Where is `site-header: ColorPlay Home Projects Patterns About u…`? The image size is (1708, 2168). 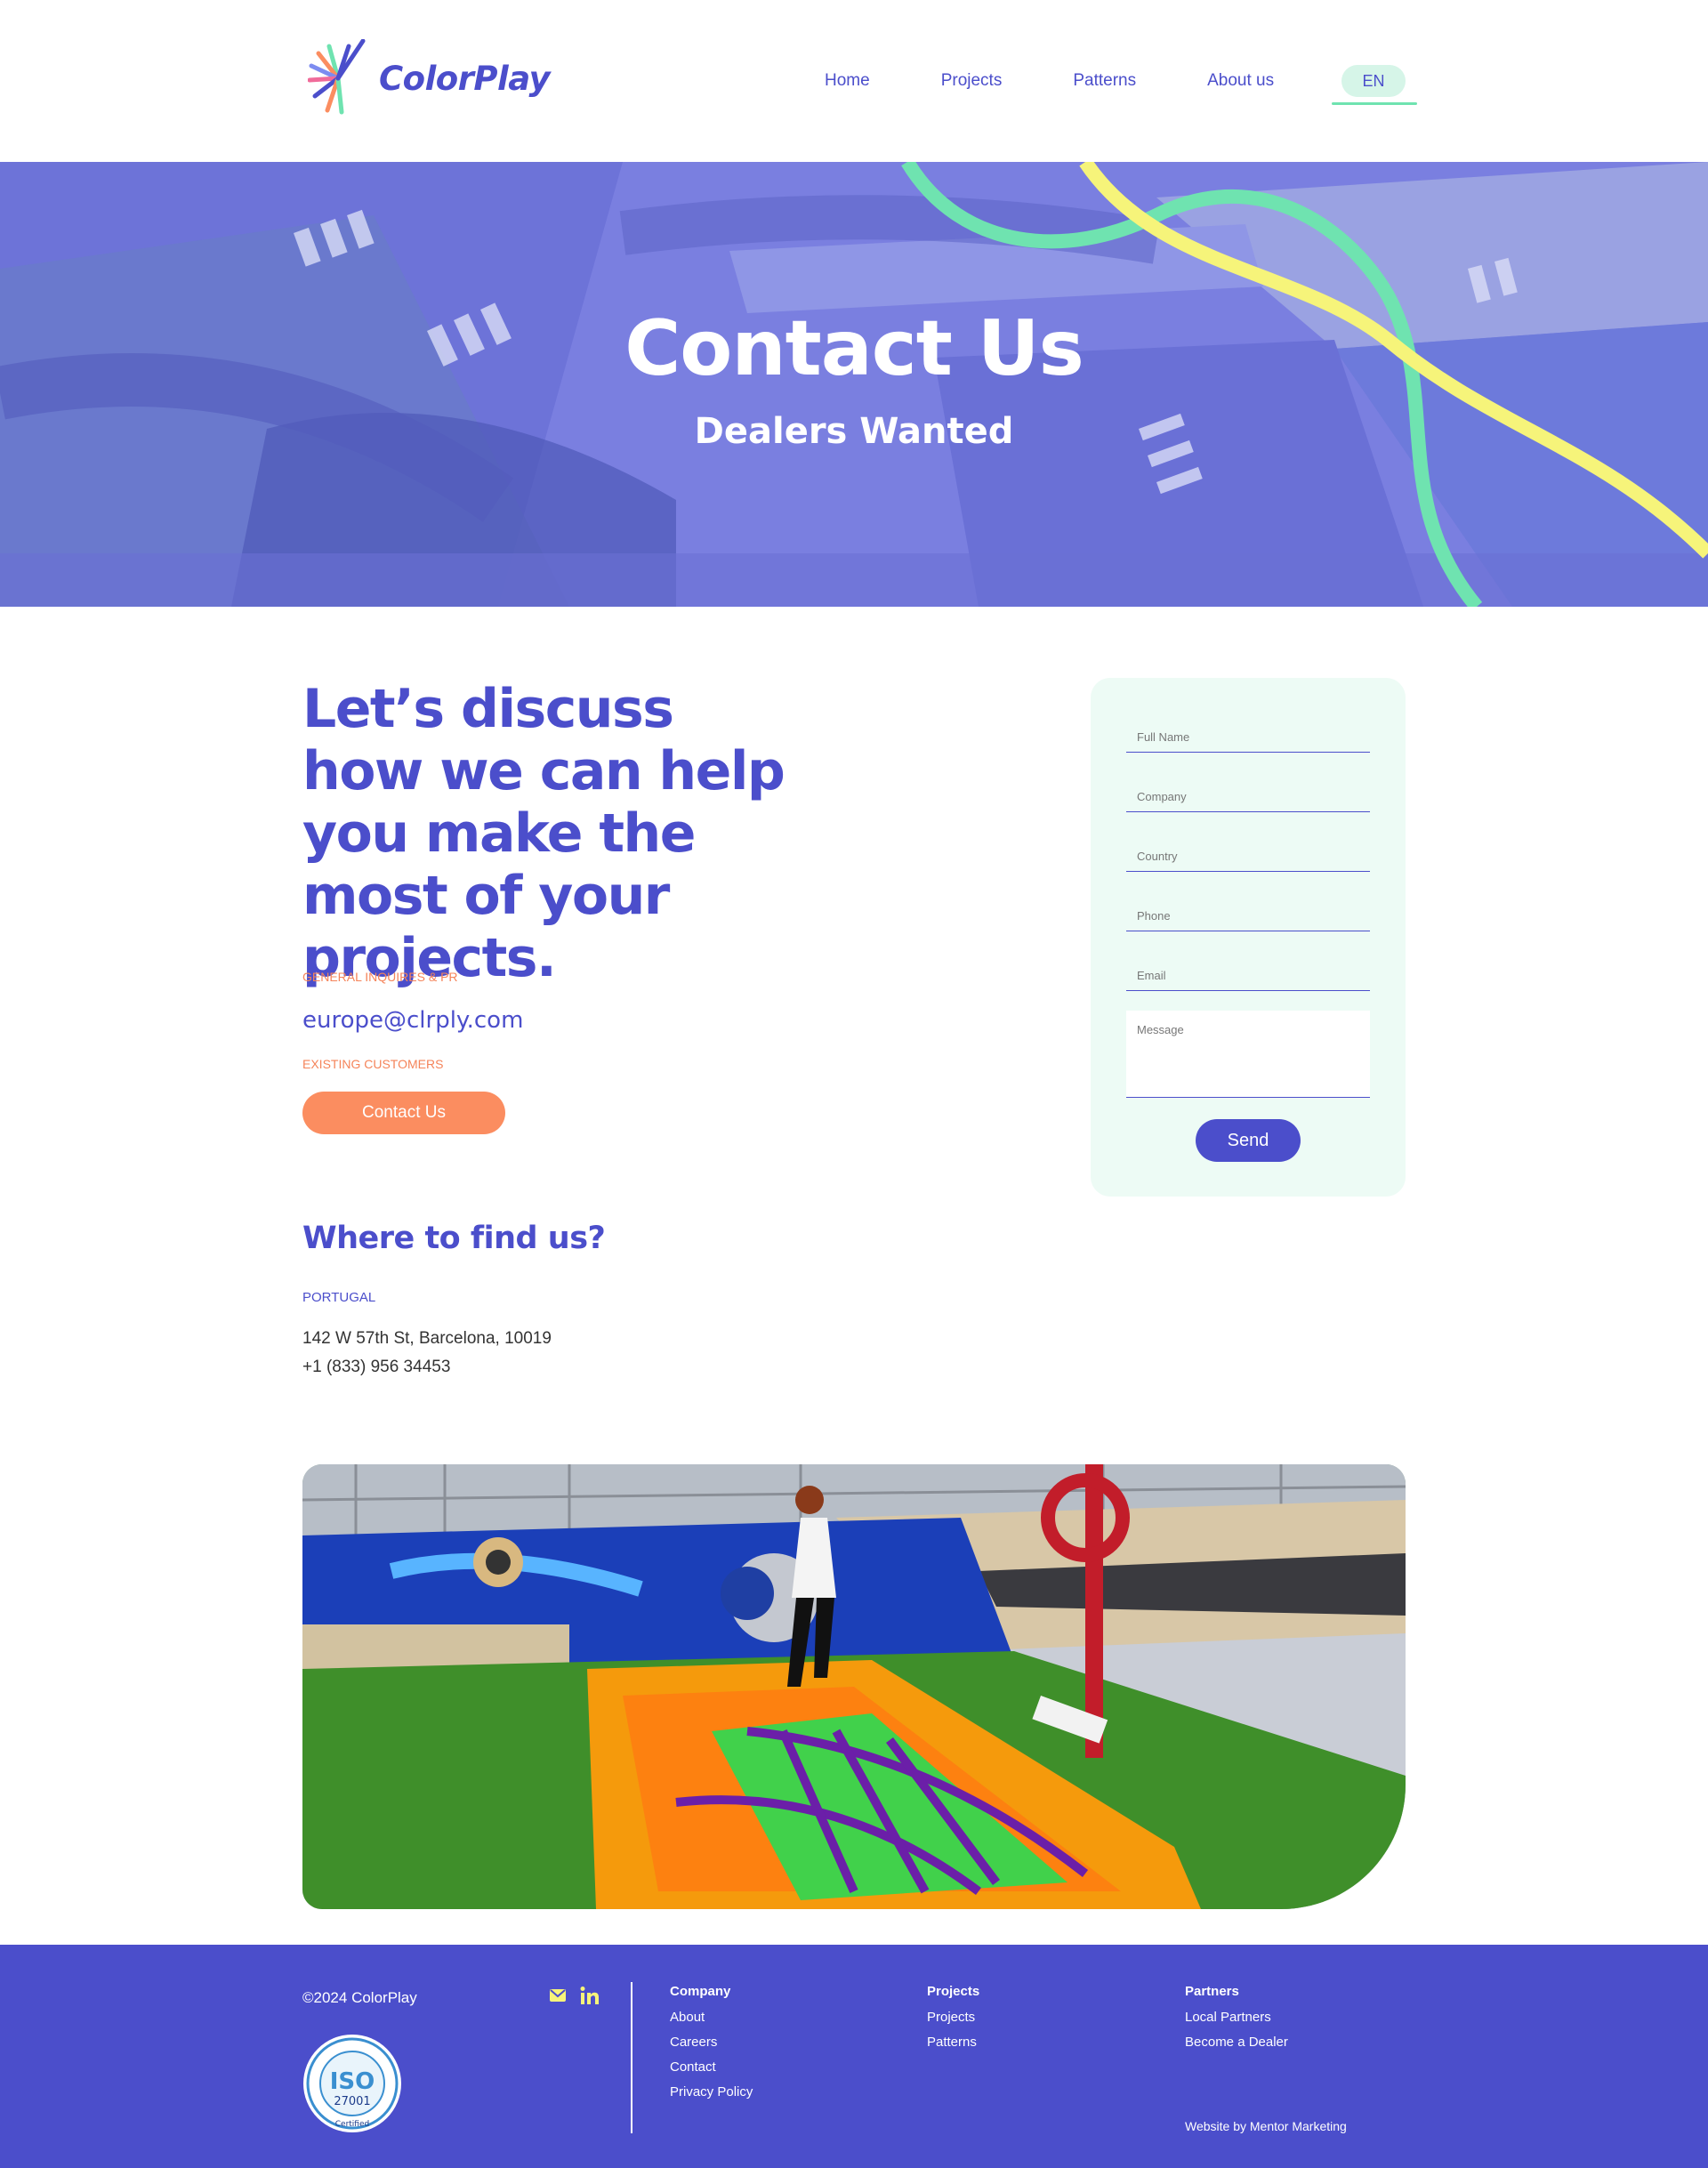 site-header: ColorPlay Home Projects Patterns About u… is located at coordinates (854, 81).